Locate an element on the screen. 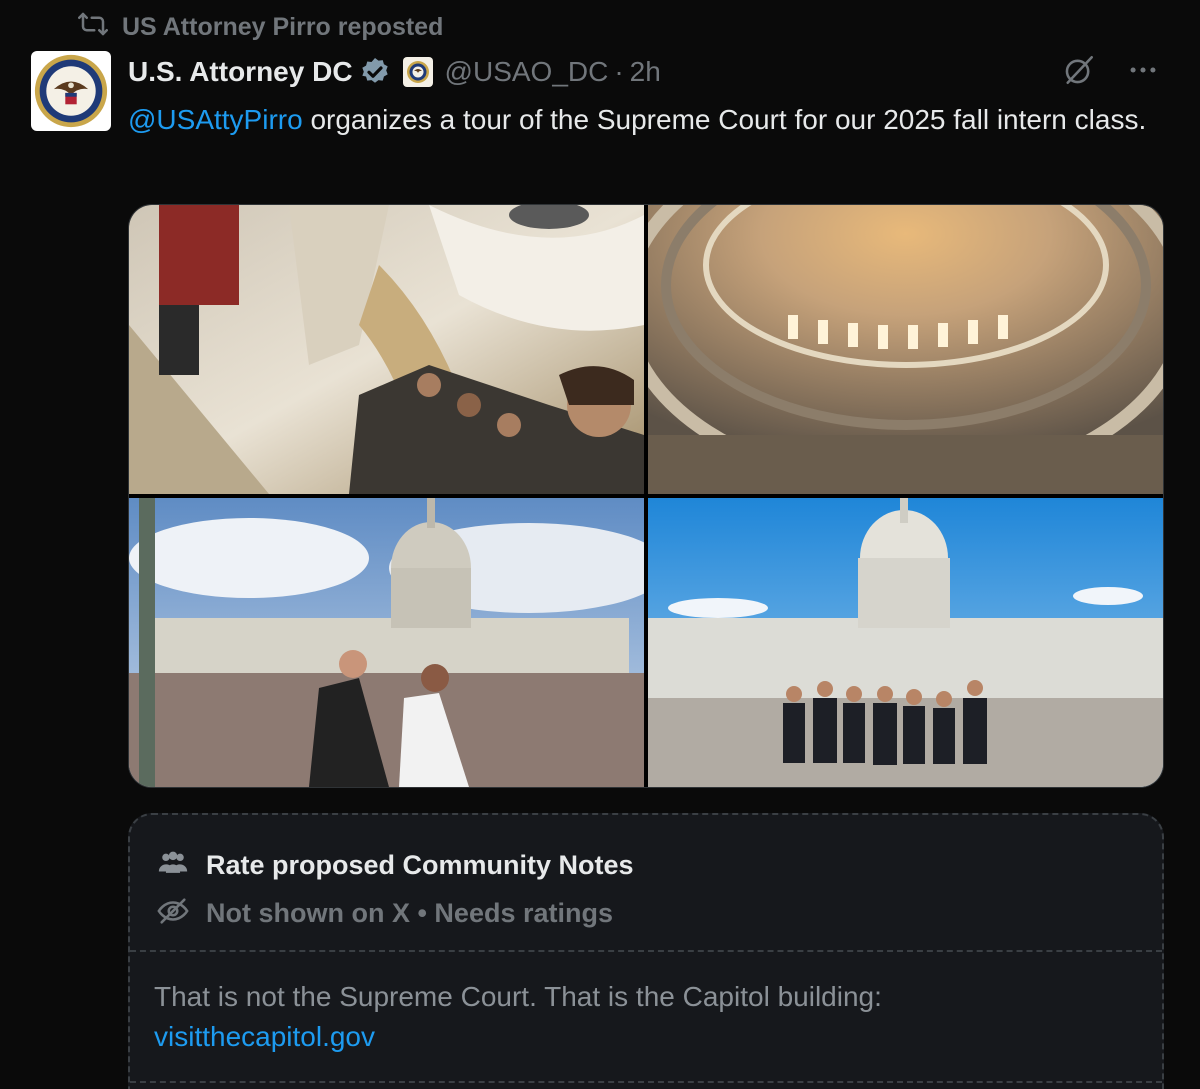 The height and width of the screenshot is (1089, 1200). handle: @USAO_DC is located at coordinates (527, 72).